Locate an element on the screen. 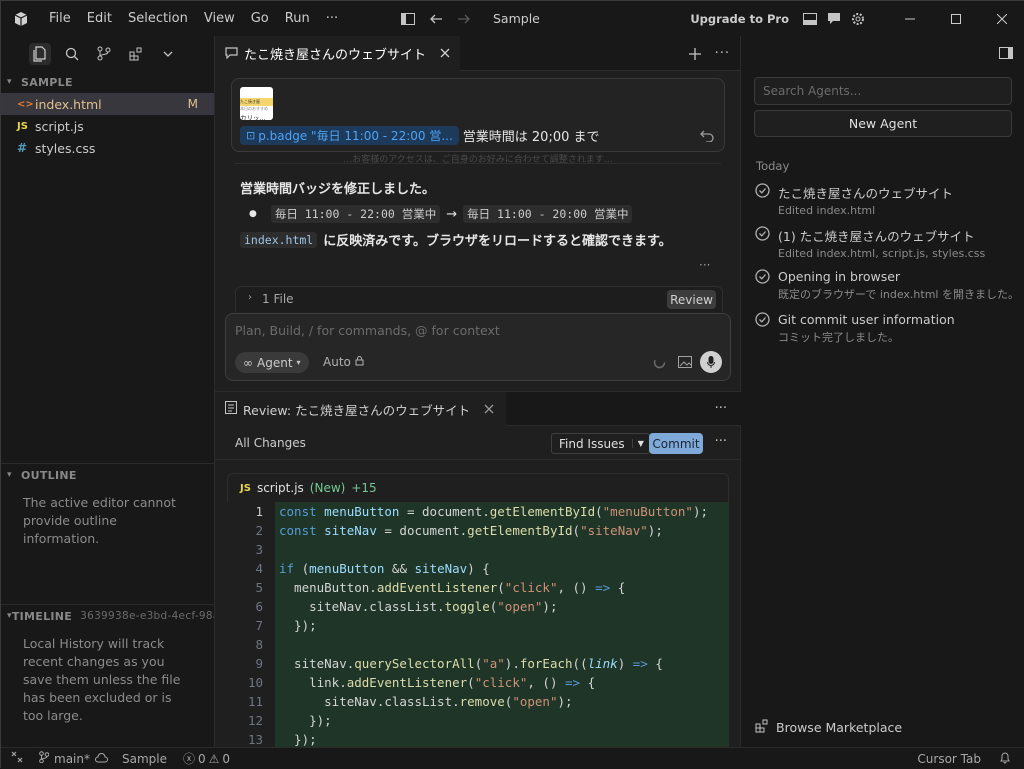 The height and width of the screenshot is (769, 1024). browse-marketplace-link: Browse Marketplace is located at coordinates (828, 727).